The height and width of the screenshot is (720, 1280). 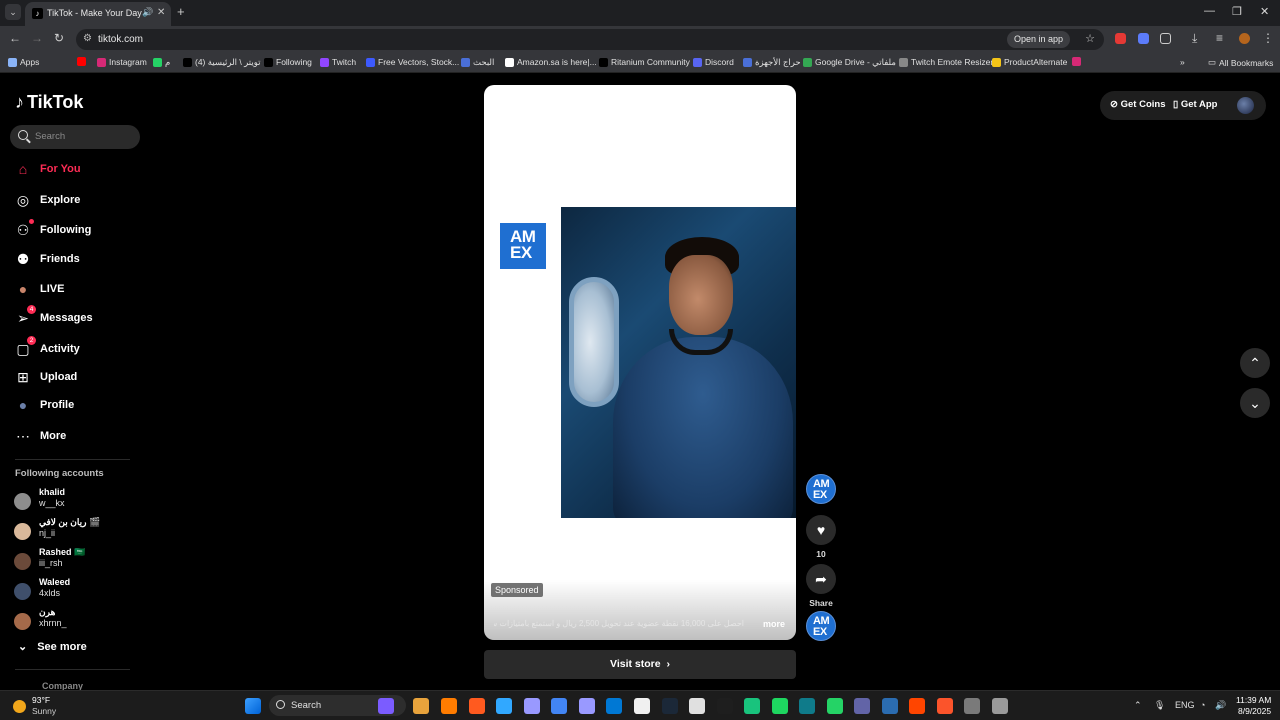 What do you see at coordinates (53, 317) in the screenshot?
I see `sidebar-item-messages: ➢ 4 Messages` at bounding box center [53, 317].